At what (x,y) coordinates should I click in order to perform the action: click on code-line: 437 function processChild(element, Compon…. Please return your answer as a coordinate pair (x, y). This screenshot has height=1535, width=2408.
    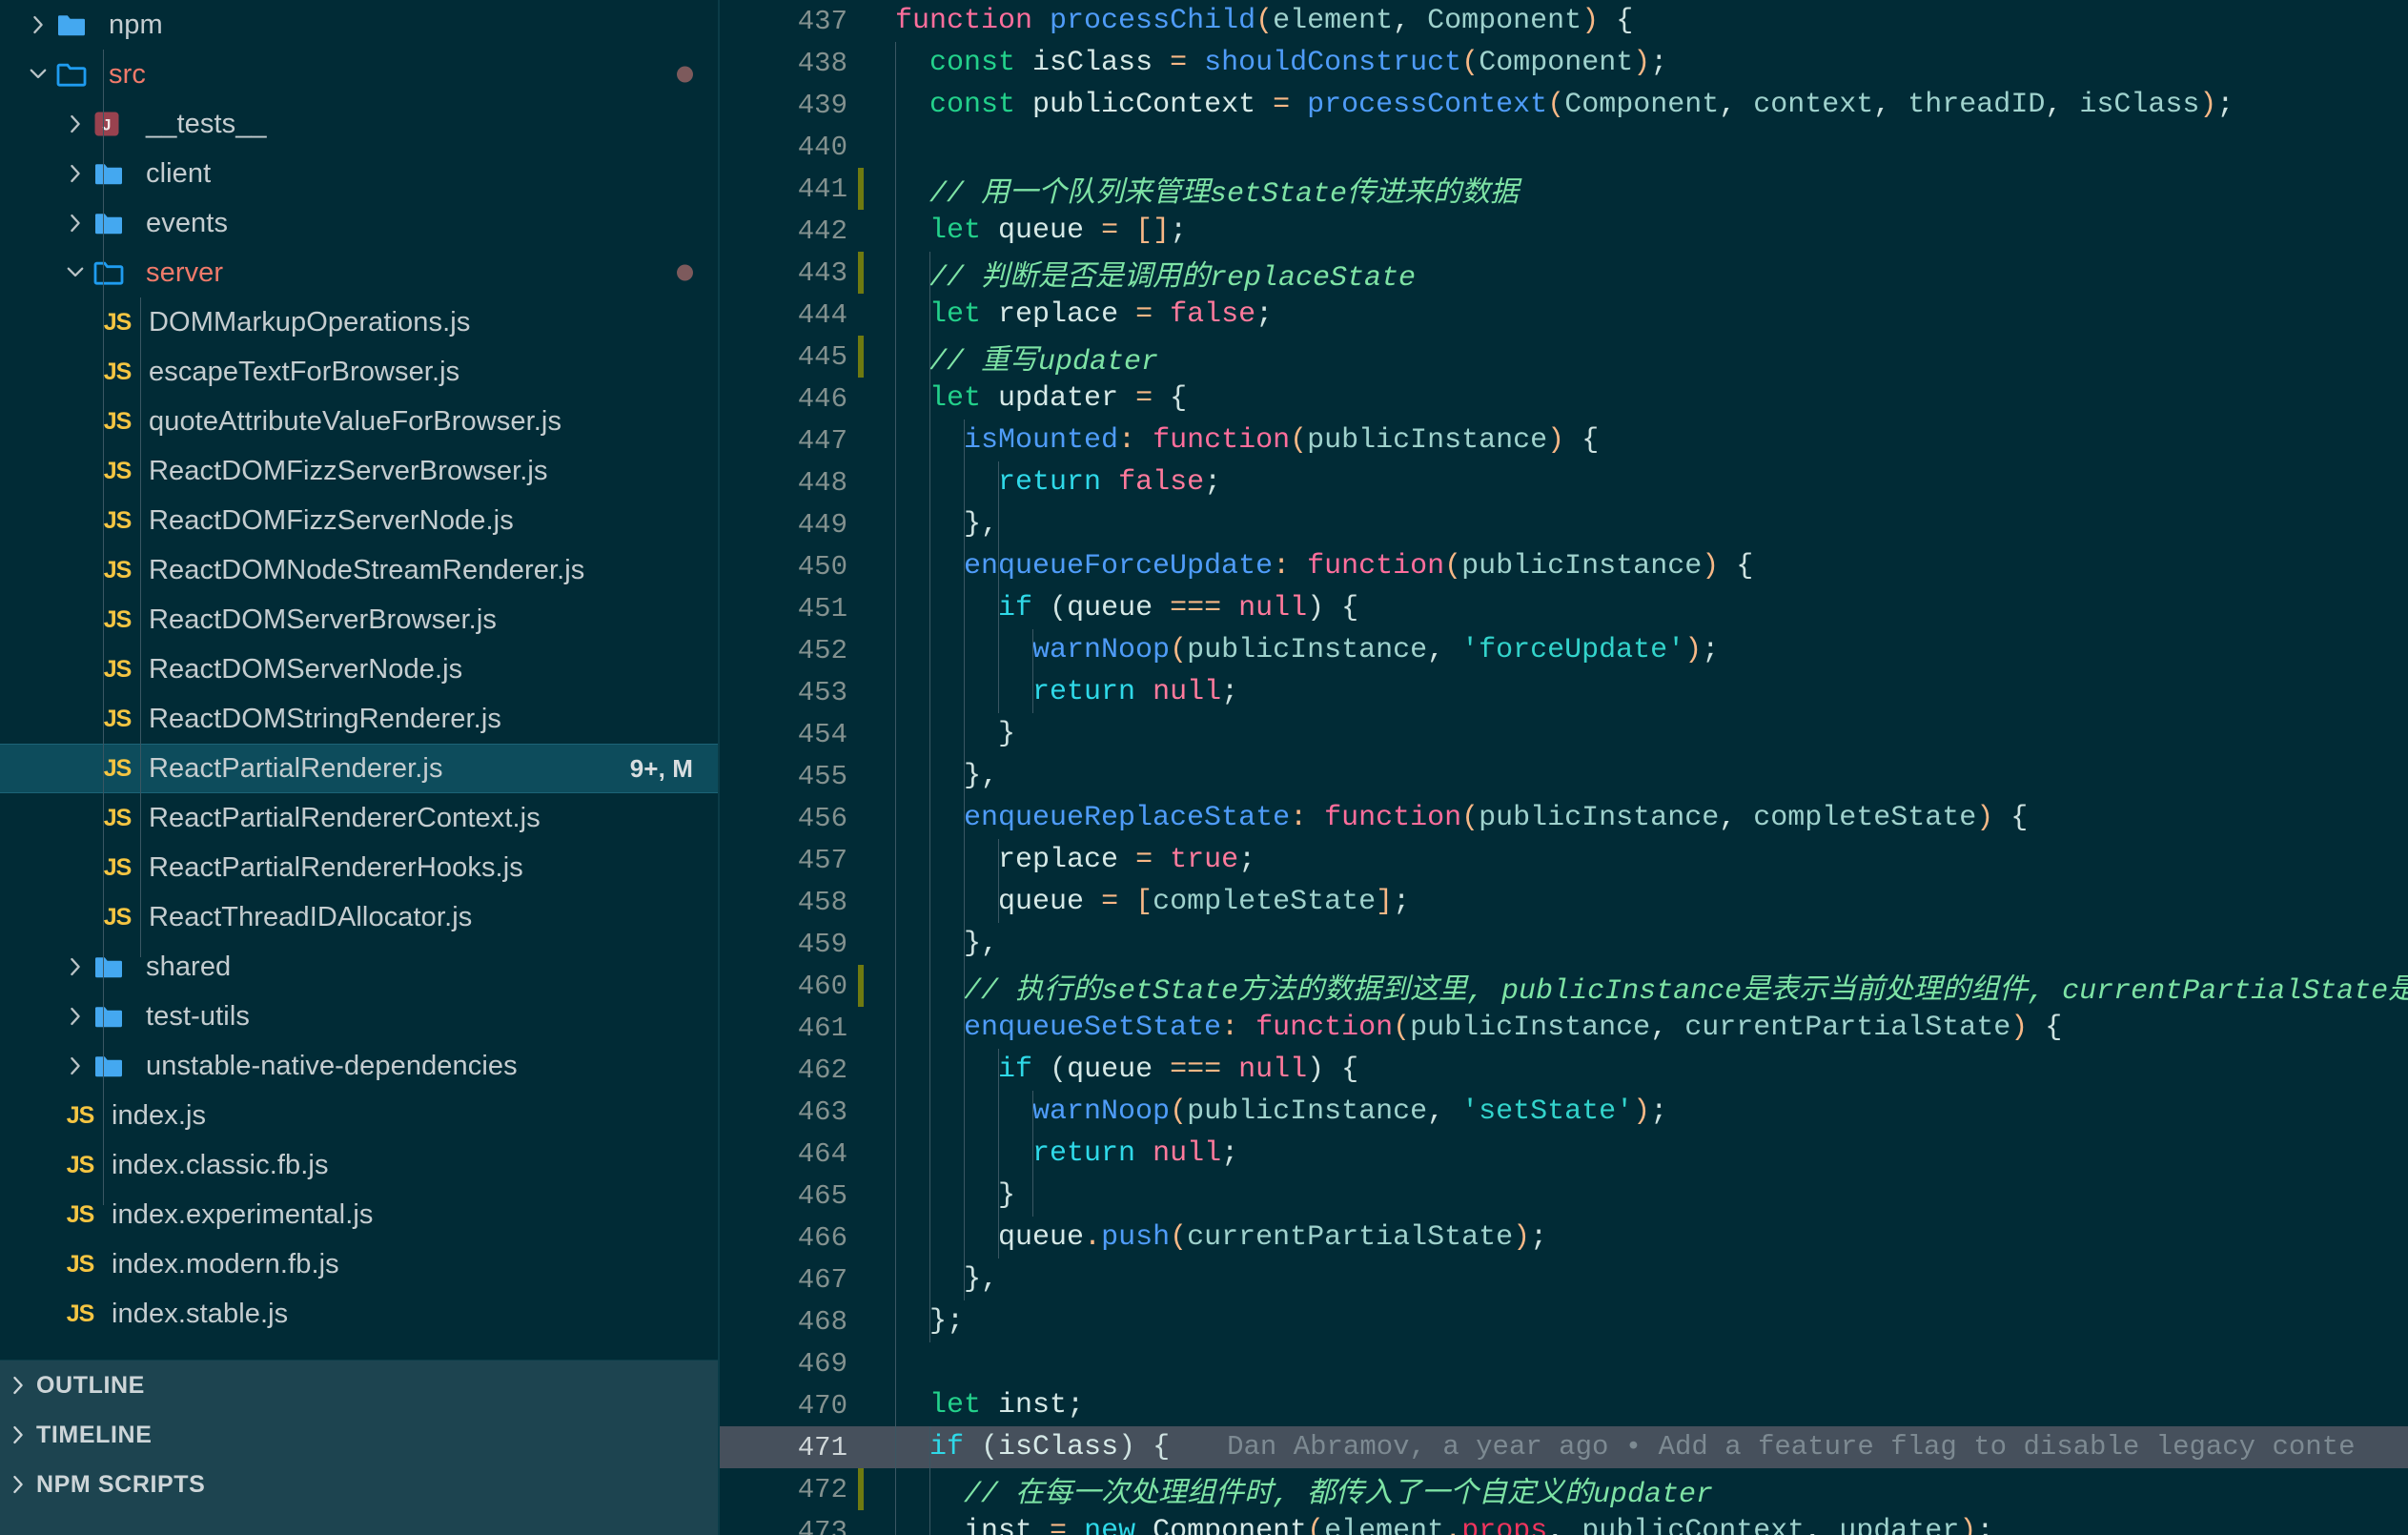
    Looking at the image, I should click on (1564, 21).